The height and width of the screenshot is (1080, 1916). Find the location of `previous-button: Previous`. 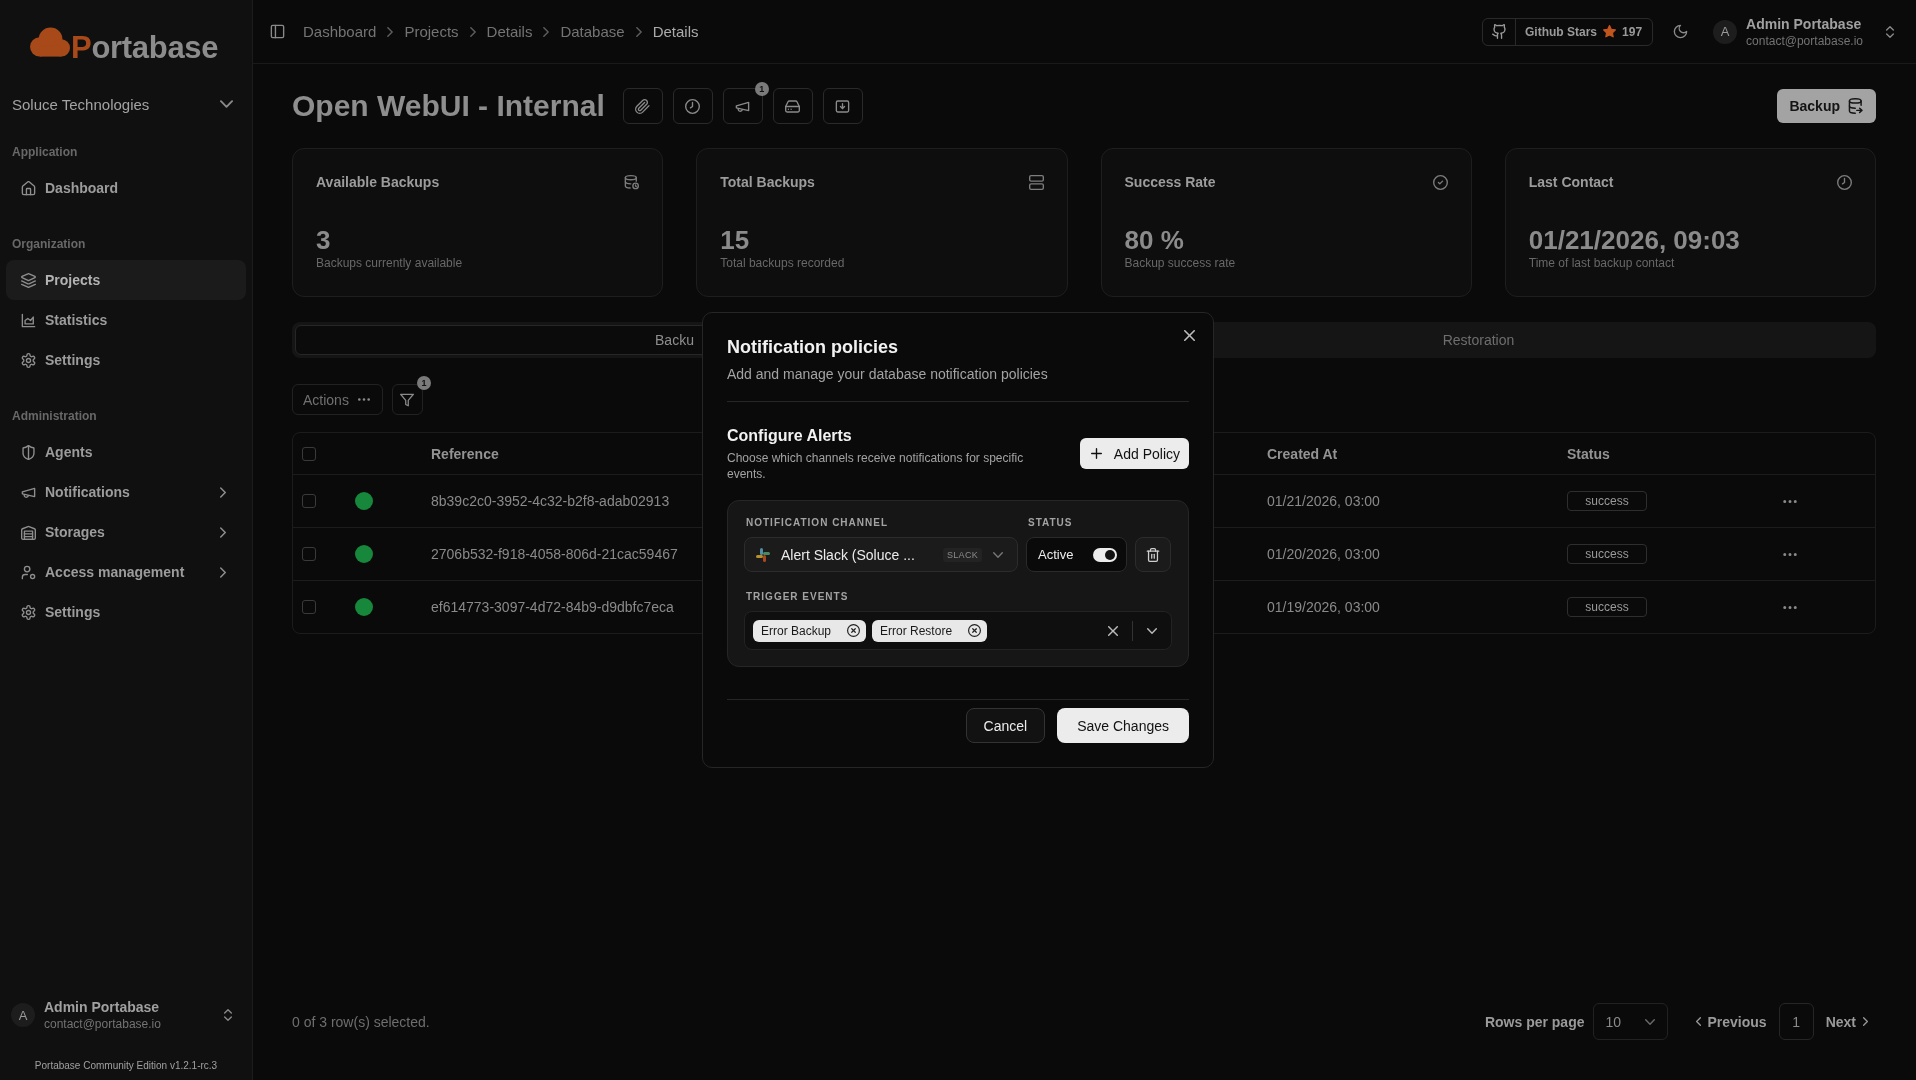

previous-button: Previous is located at coordinates (1731, 1021).